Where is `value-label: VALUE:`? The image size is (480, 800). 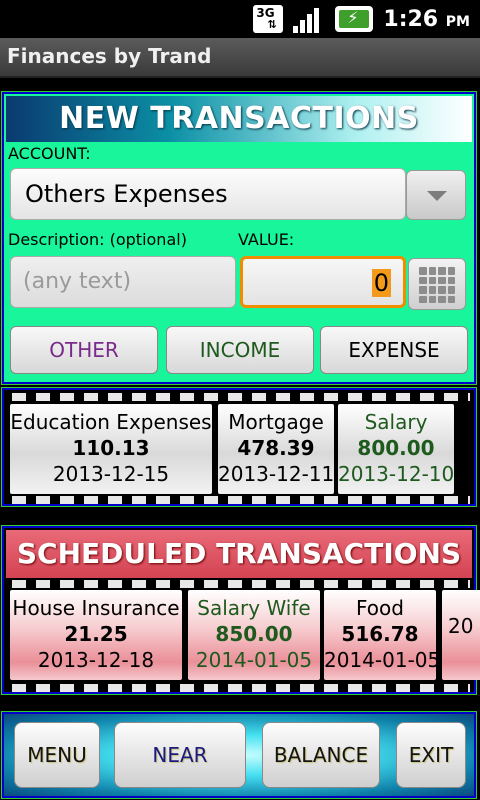
value-label: VALUE: is located at coordinates (266, 239).